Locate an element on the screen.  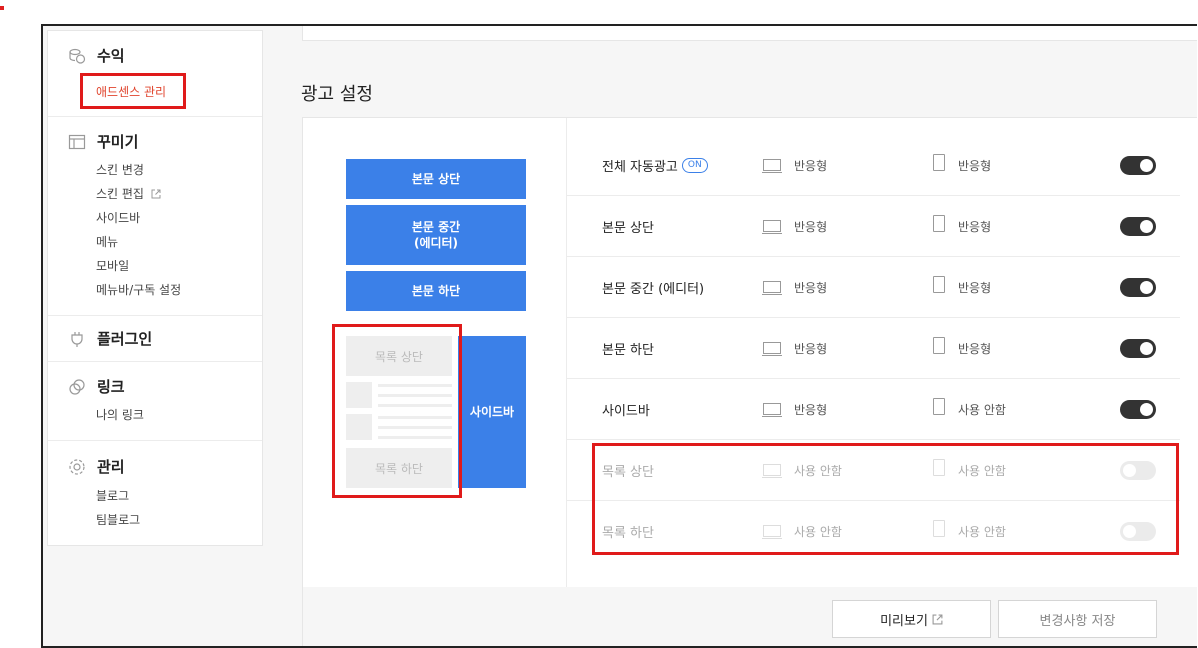
ad-row-body-top: 본문 상단 반응형 반응형 is located at coordinates (873, 226).